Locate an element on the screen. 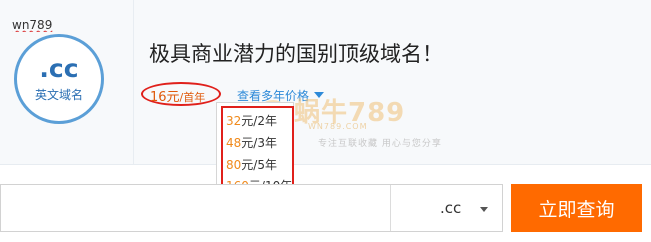  first-year-price-value: 16元 is located at coordinates (165, 97).